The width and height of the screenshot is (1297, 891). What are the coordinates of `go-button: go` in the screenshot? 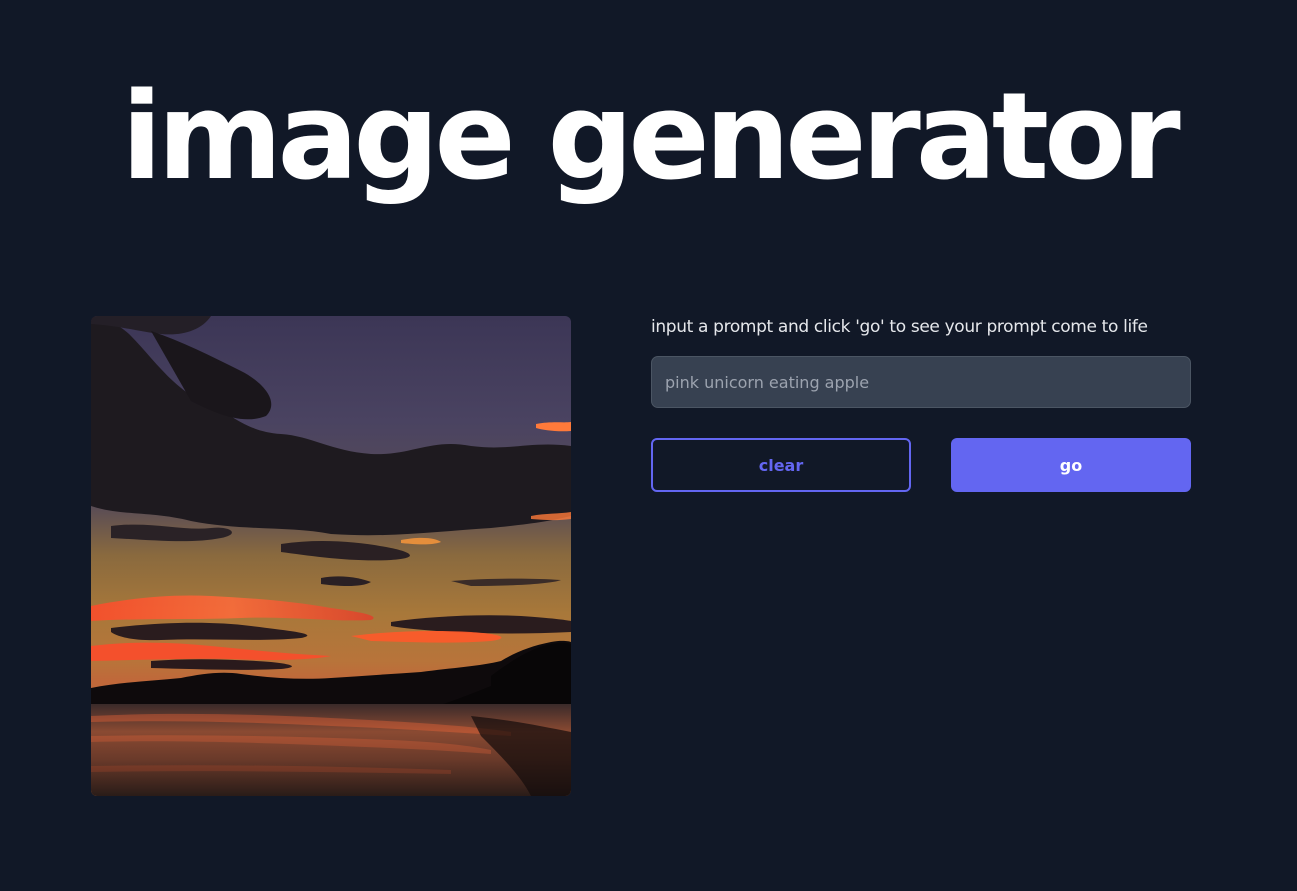 It's located at (1071, 465).